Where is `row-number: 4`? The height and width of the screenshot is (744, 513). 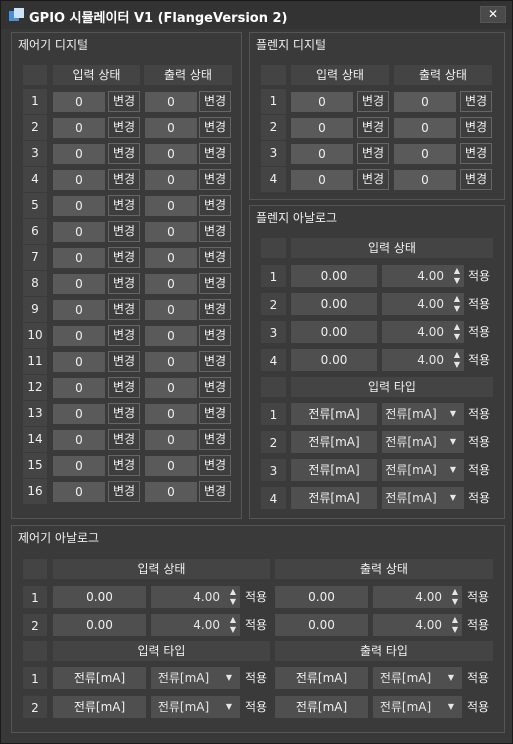
row-number: 4 is located at coordinates (273, 360).